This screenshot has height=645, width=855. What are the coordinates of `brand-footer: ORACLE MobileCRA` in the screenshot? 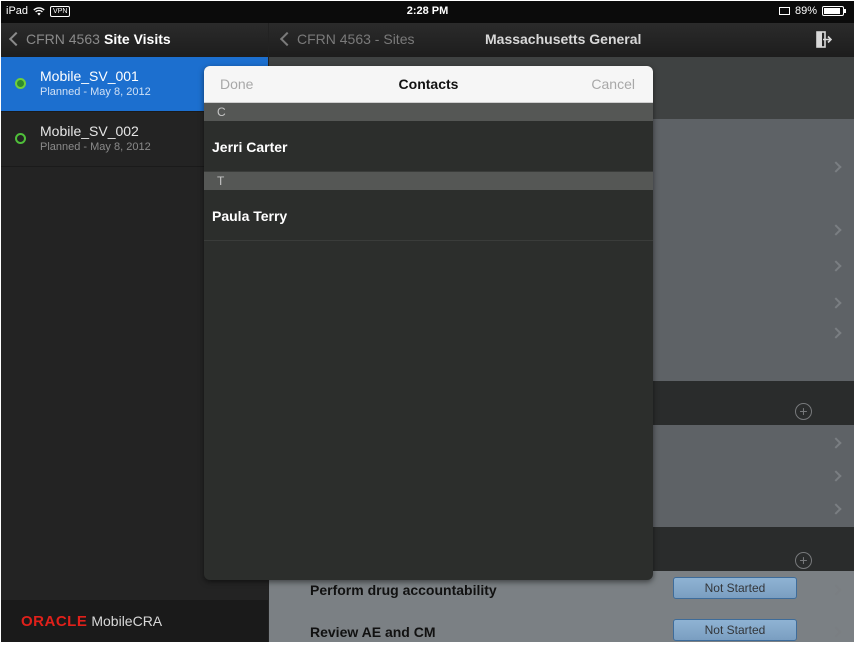 It's located at (134, 621).